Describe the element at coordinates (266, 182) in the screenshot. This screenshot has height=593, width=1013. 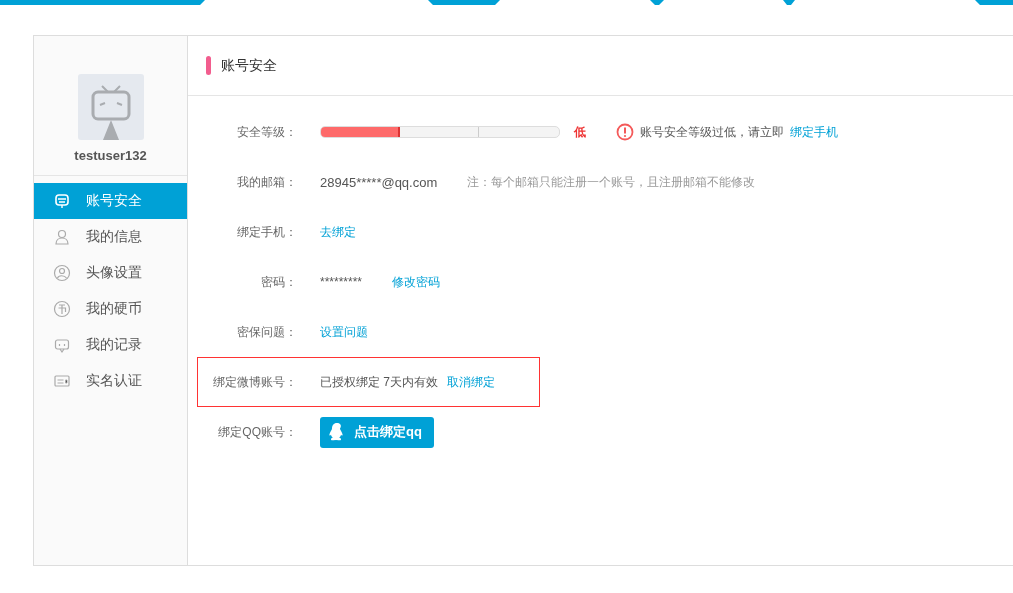
I see `field-label: 我的邮箱：` at that location.